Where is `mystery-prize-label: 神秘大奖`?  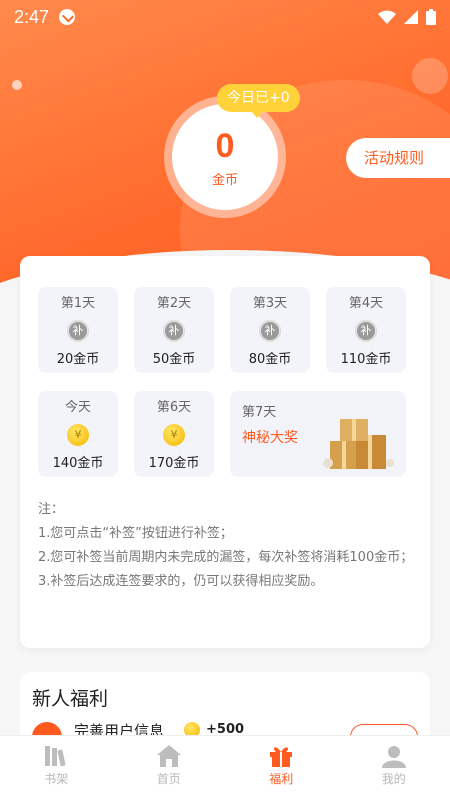
mystery-prize-label: 神秘大奖 is located at coordinates (270, 438).